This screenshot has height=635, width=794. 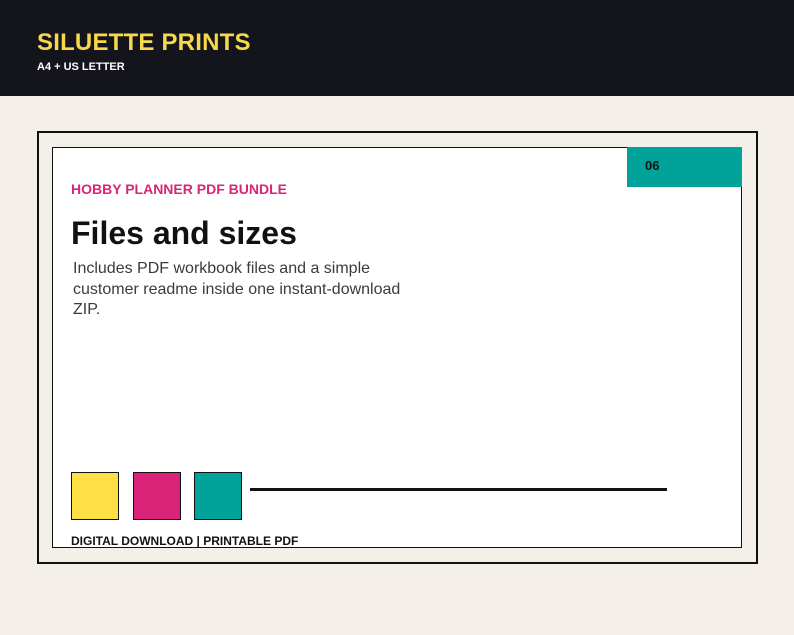 What do you see at coordinates (218, 496) in the screenshot?
I see `teal-color-swatch` at bounding box center [218, 496].